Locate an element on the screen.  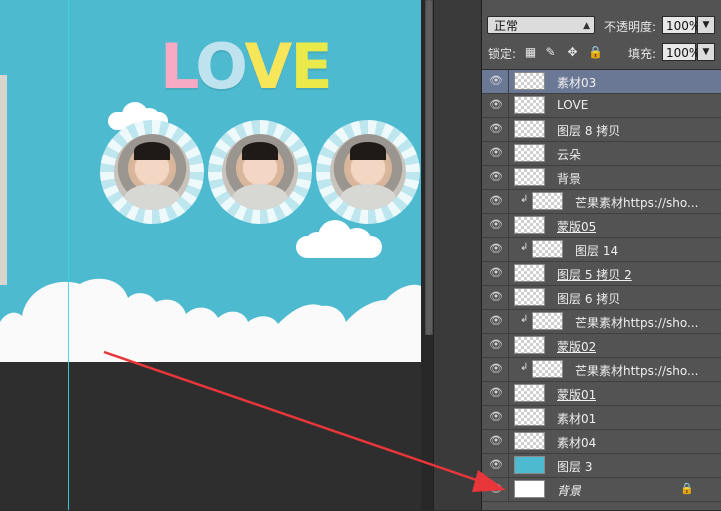
layer-row: 👁 蒙版01 is located at coordinates (601, 394).